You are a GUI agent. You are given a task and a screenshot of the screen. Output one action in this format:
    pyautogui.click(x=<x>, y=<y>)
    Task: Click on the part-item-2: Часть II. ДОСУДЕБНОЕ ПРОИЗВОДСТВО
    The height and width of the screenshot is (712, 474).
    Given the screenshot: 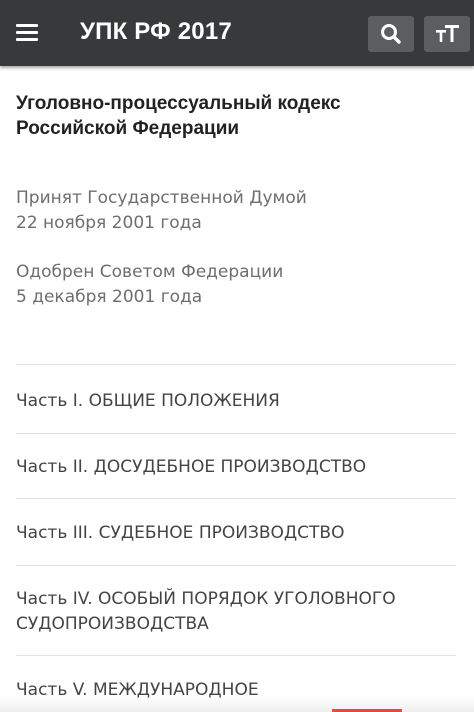 What is the action you would take?
    pyautogui.click(x=236, y=467)
    